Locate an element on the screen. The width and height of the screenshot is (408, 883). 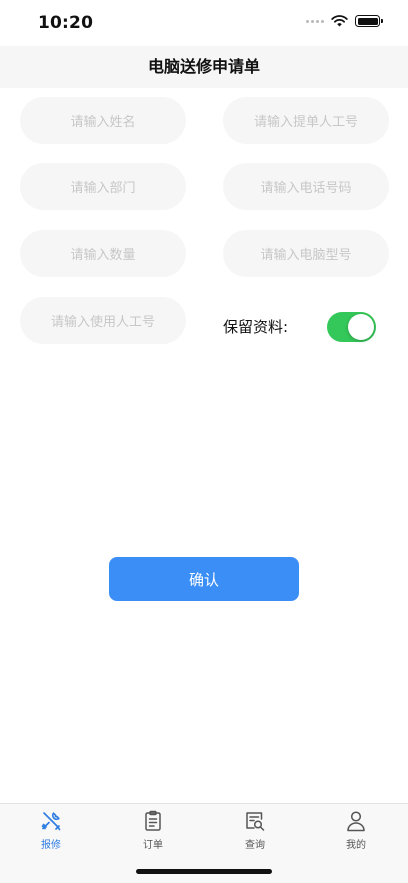
department-input: 请输入部门 is located at coordinates (103, 186).